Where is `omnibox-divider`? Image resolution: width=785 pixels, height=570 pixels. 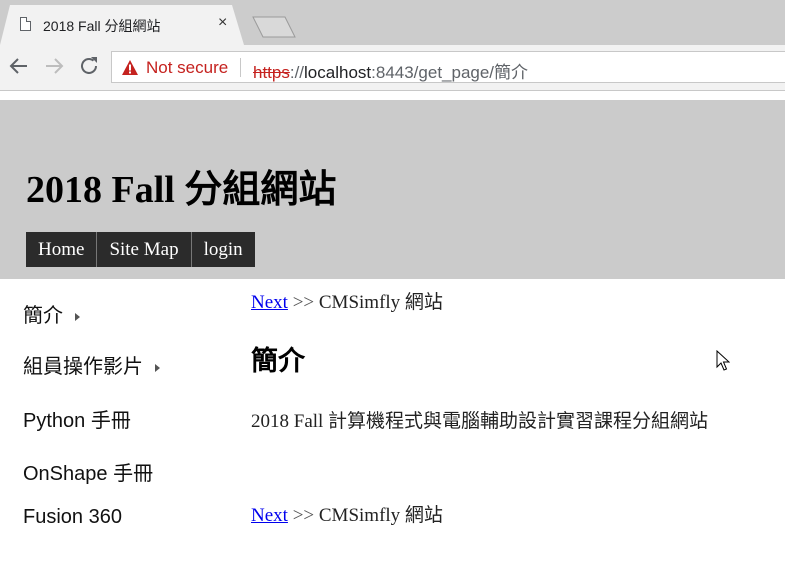 omnibox-divider is located at coordinates (240, 67).